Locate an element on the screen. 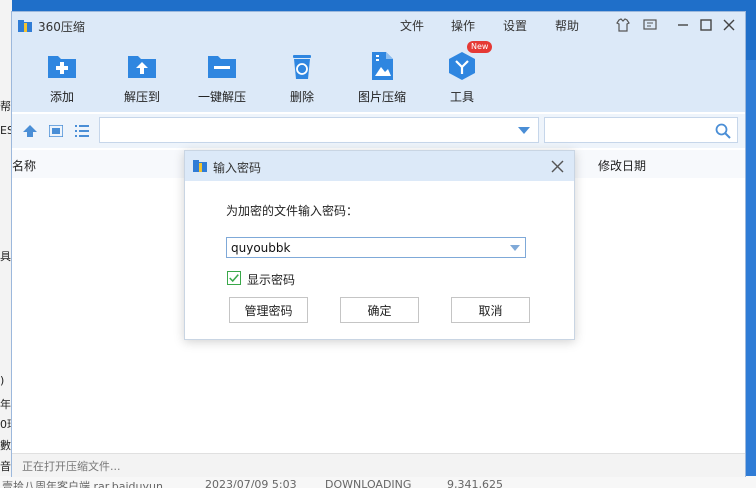 The image size is (756, 488). bg-date: 2023/07/09 5:03 is located at coordinates (251, 483).